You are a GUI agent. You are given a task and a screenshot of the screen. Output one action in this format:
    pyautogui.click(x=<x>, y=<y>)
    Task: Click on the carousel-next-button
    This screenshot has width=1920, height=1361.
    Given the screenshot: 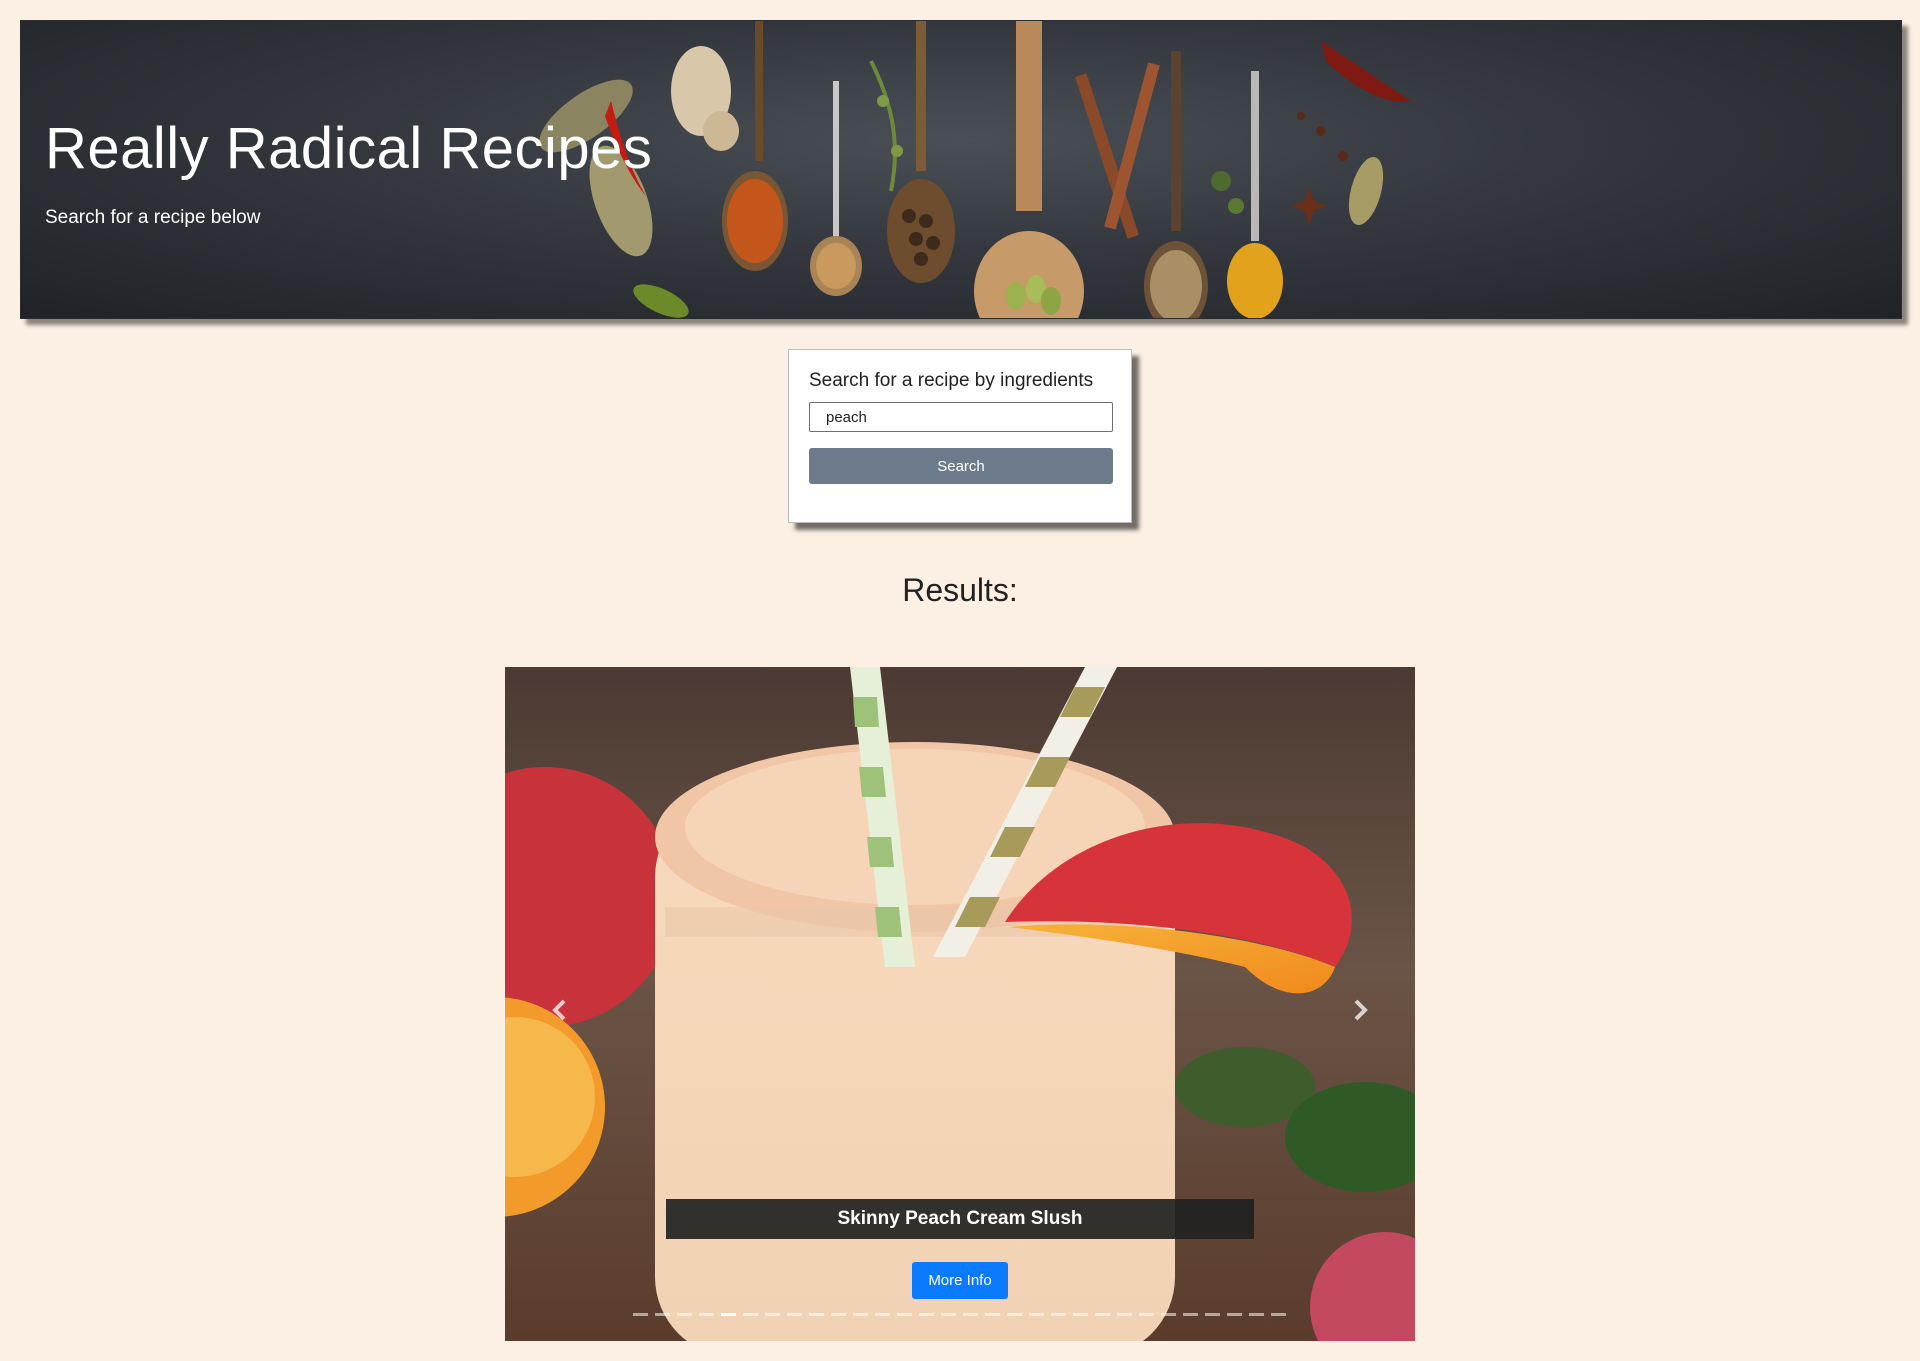 What is the action you would take?
    pyautogui.click(x=1360, y=1010)
    